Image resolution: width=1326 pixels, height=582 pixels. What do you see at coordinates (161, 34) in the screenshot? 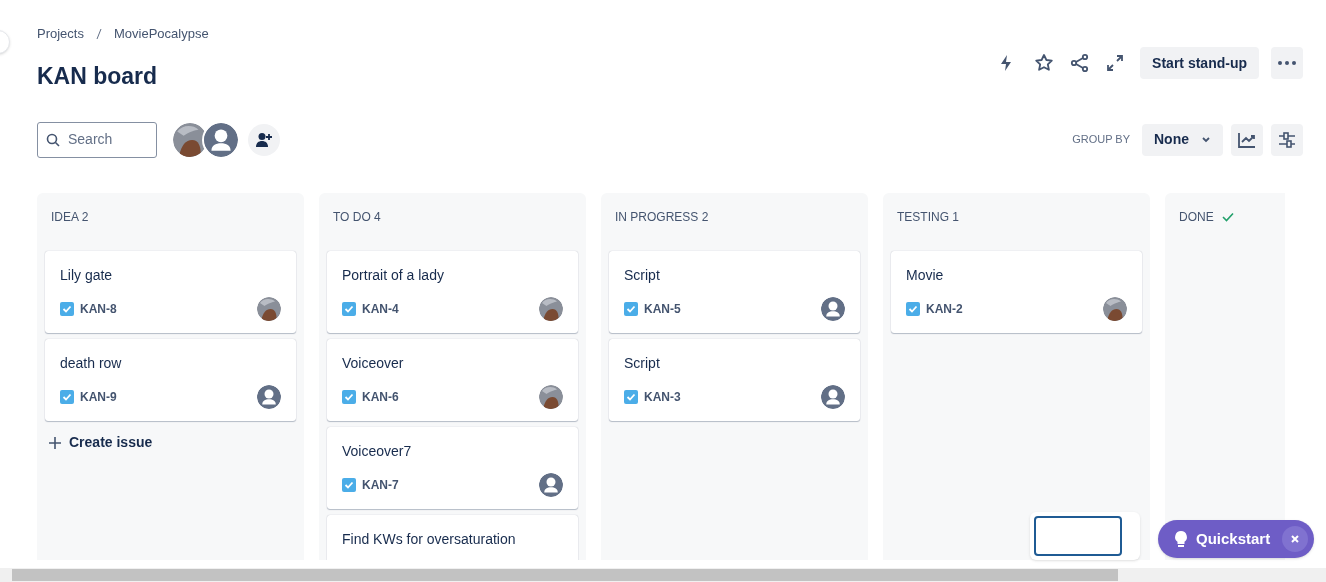
I see `breadcrumb-link: MoviePocalypse` at bounding box center [161, 34].